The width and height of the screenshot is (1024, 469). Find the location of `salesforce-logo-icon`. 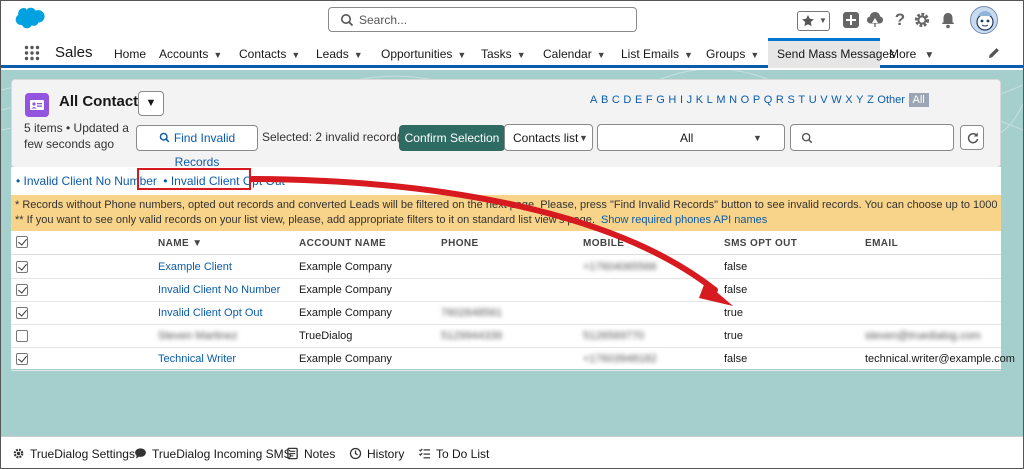

salesforce-logo-icon is located at coordinates (29, 18).